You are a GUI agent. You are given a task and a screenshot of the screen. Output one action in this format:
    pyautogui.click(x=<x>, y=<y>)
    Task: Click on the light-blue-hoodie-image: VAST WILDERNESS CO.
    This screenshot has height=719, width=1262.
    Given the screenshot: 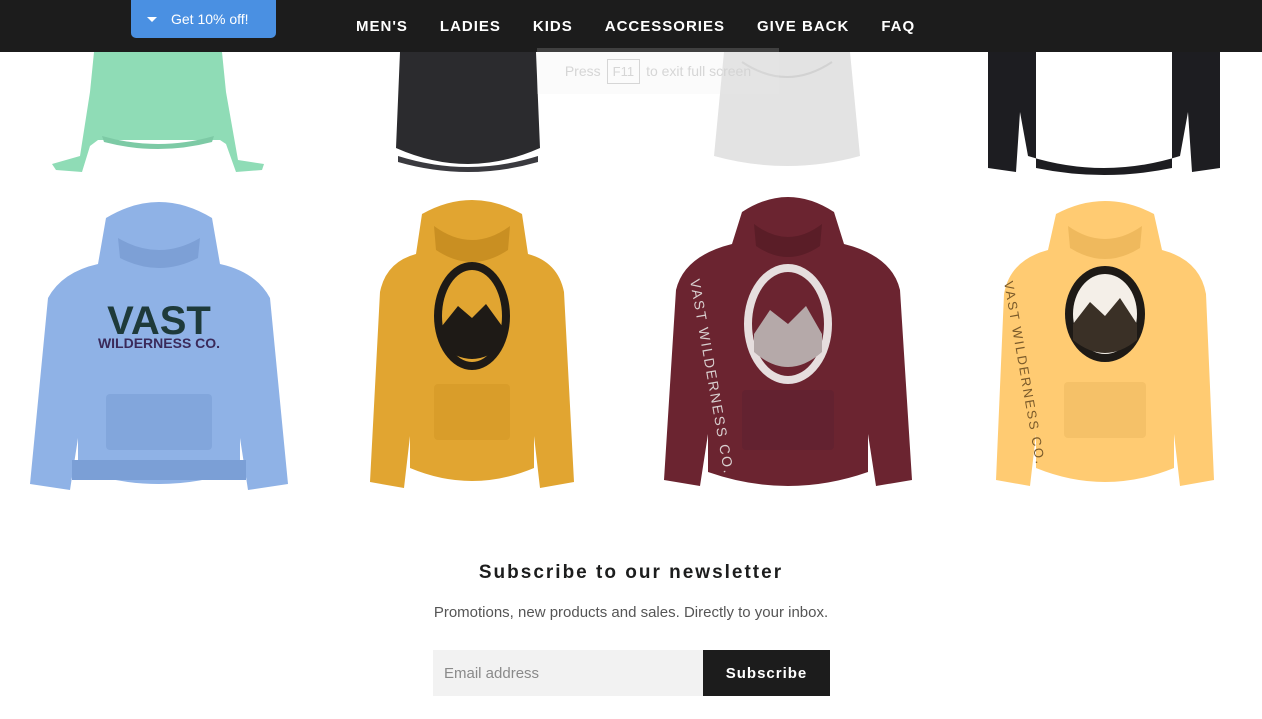 What is the action you would take?
    pyautogui.click(x=159, y=346)
    